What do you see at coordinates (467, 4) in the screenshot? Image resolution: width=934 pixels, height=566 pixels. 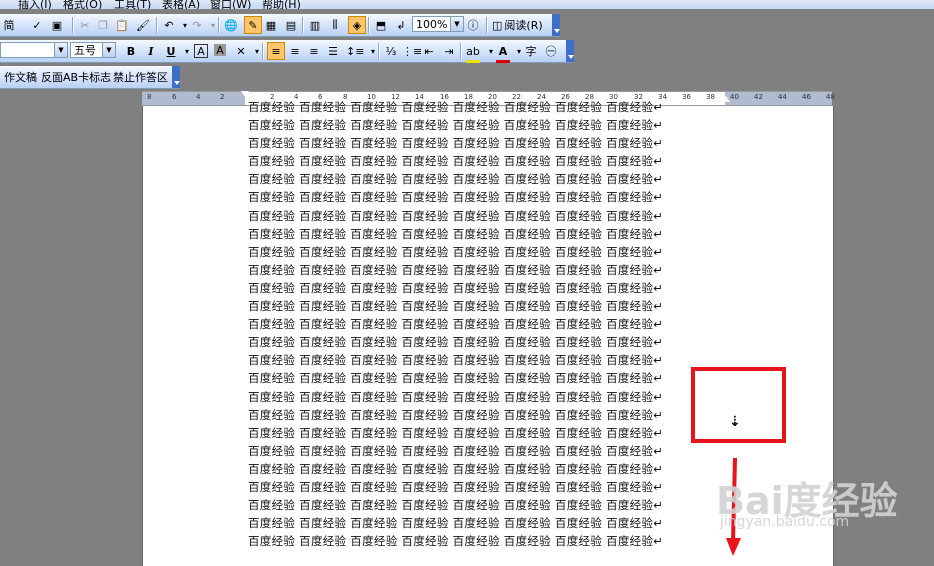 I see `menu-bar: 插入(I) 格式(O) 工具(T) 表格(A) 窗口(W) 帮助(H)` at bounding box center [467, 4].